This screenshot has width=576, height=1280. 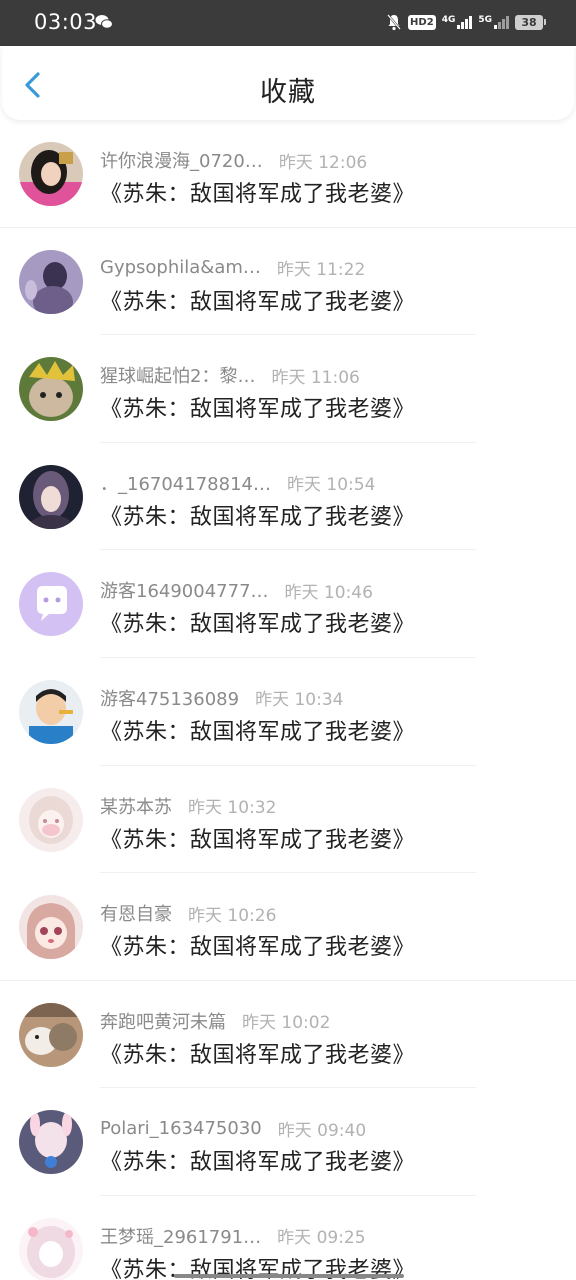 I want to click on status-icons: HD2 4G 5G 38, so click(x=466, y=22).